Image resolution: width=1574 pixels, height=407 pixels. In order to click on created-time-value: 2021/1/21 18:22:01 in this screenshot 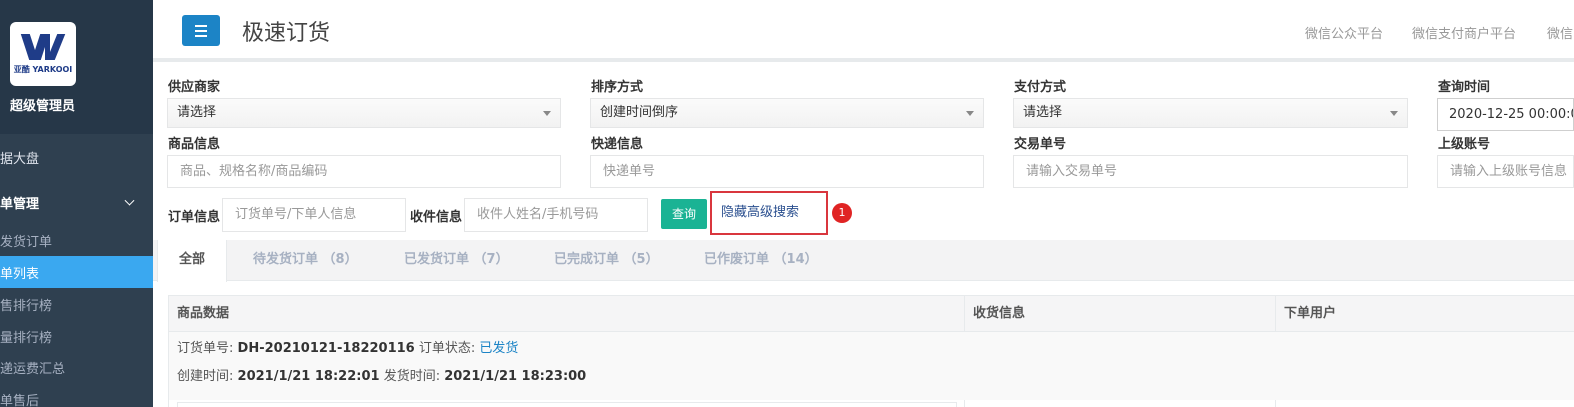, I will do `click(308, 376)`.